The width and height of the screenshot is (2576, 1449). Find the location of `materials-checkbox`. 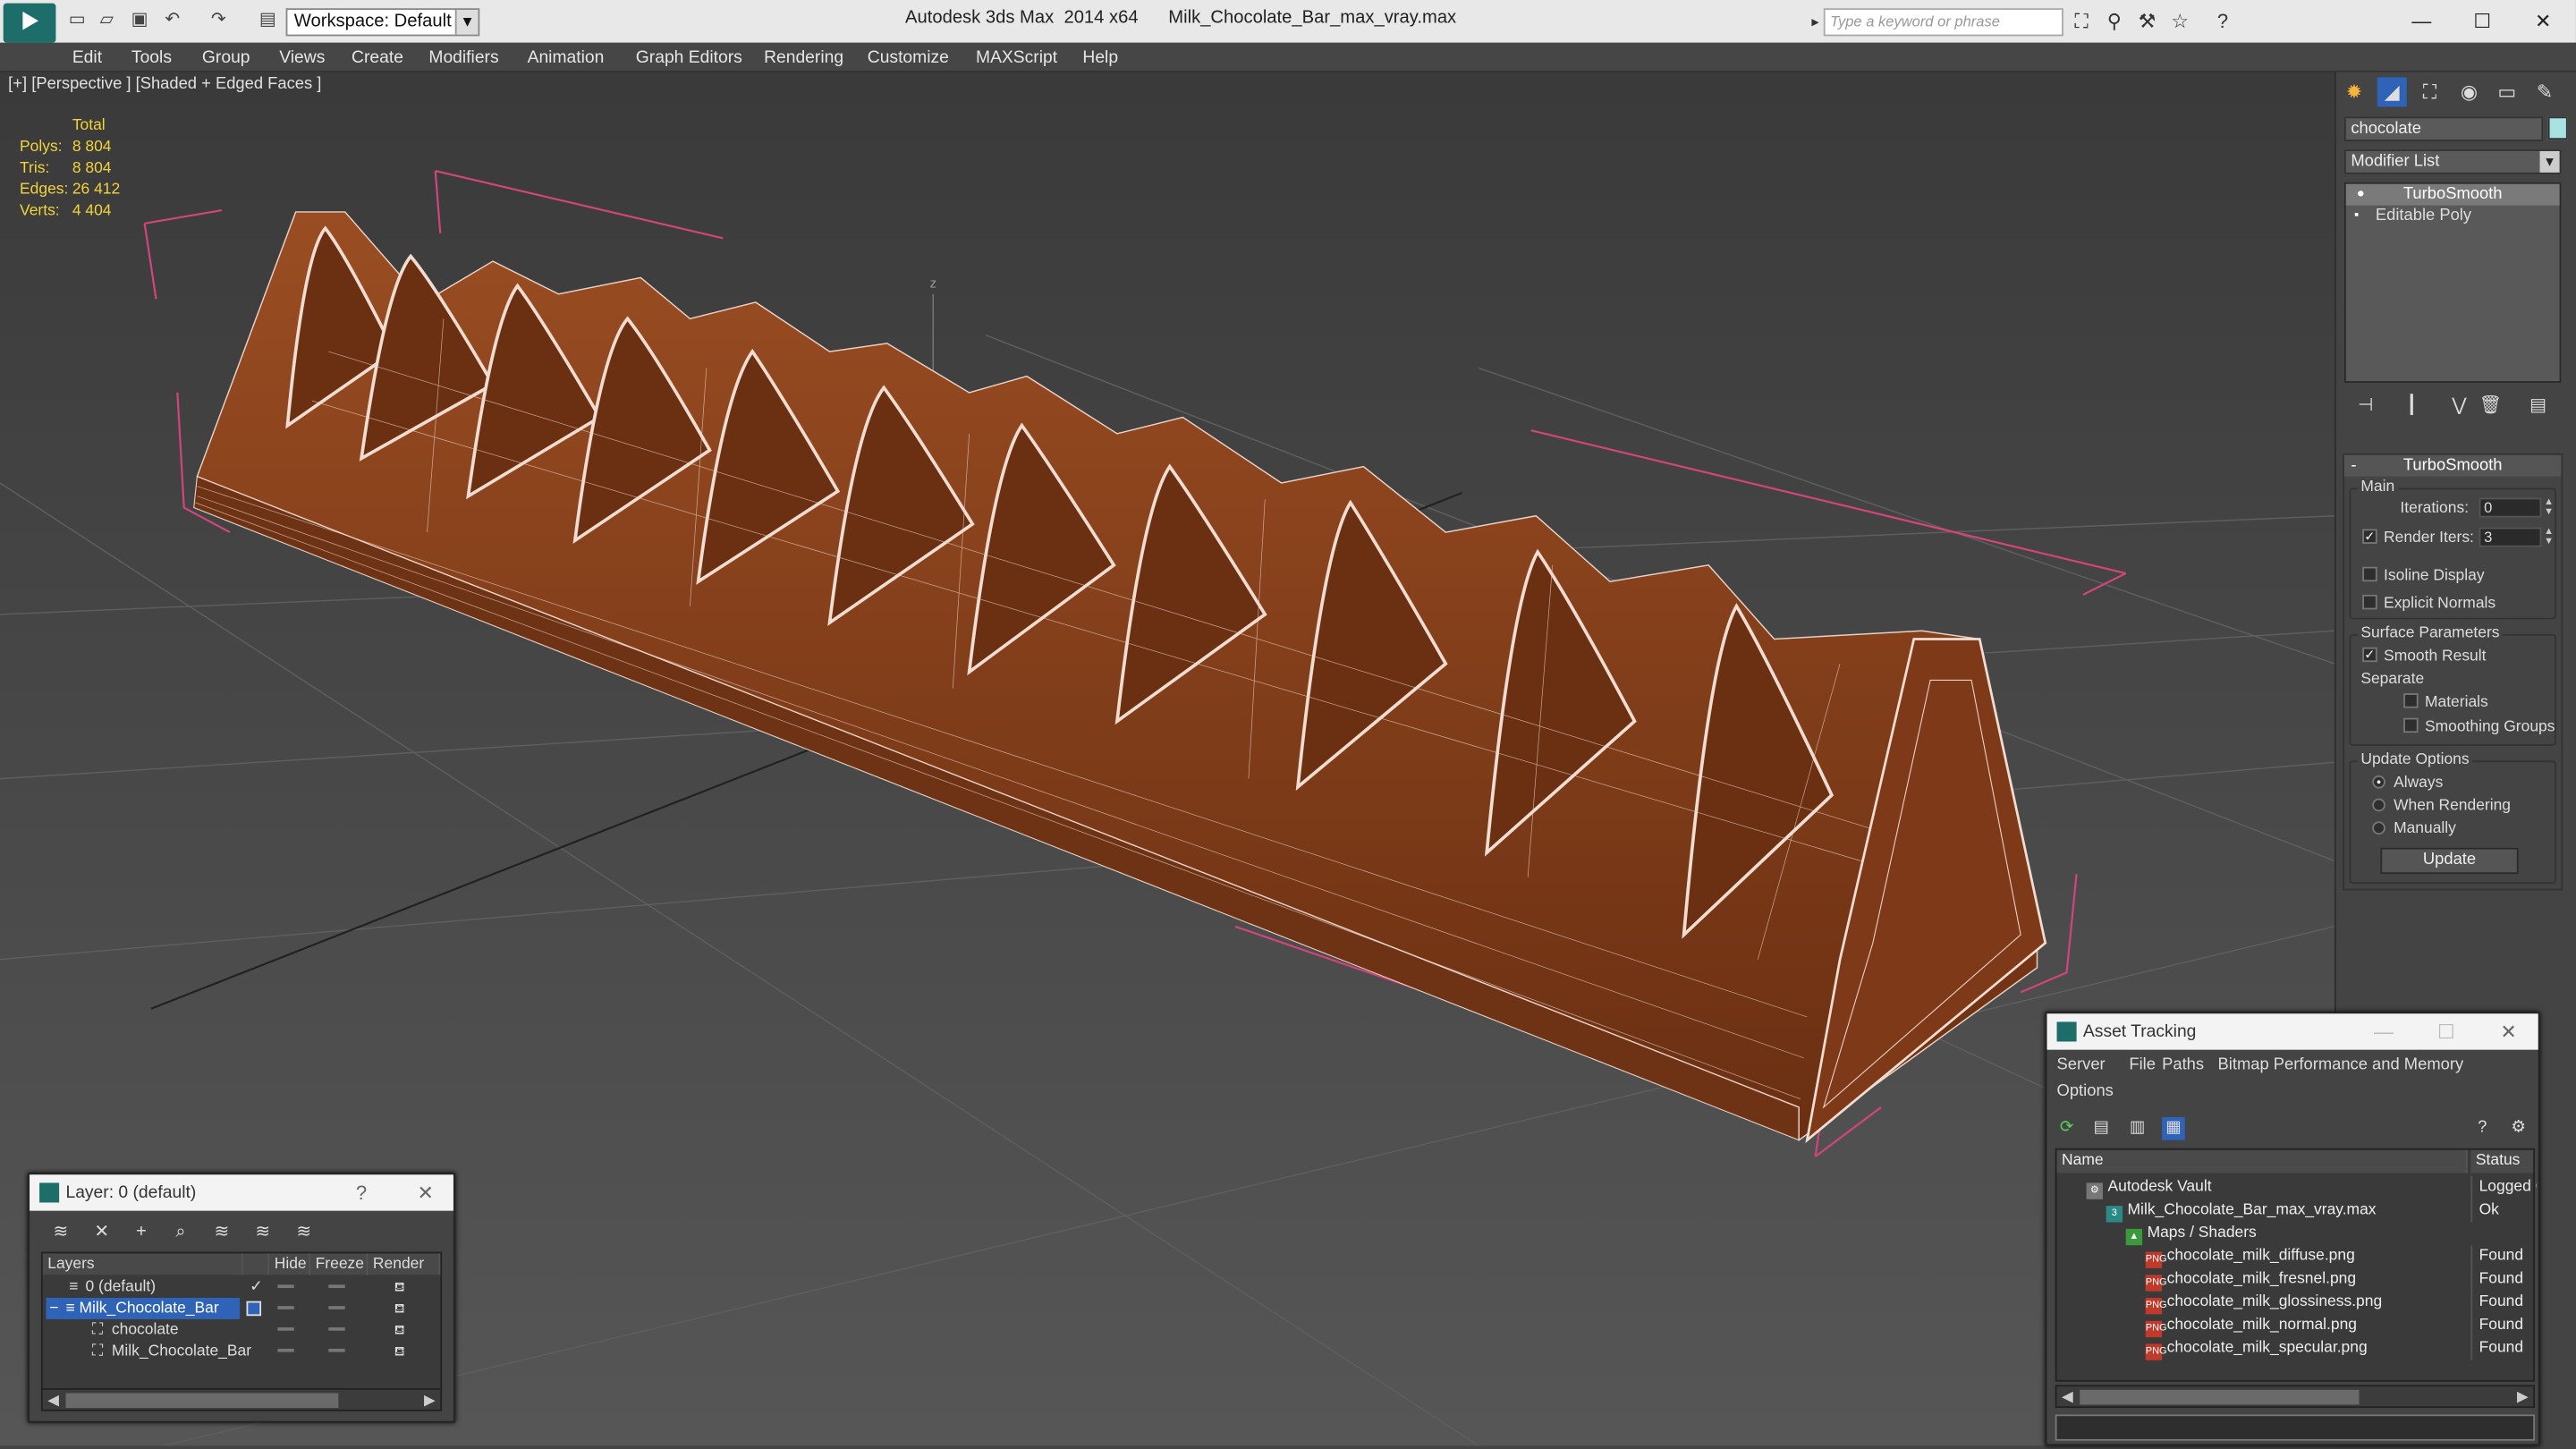

materials-checkbox is located at coordinates (2411, 700).